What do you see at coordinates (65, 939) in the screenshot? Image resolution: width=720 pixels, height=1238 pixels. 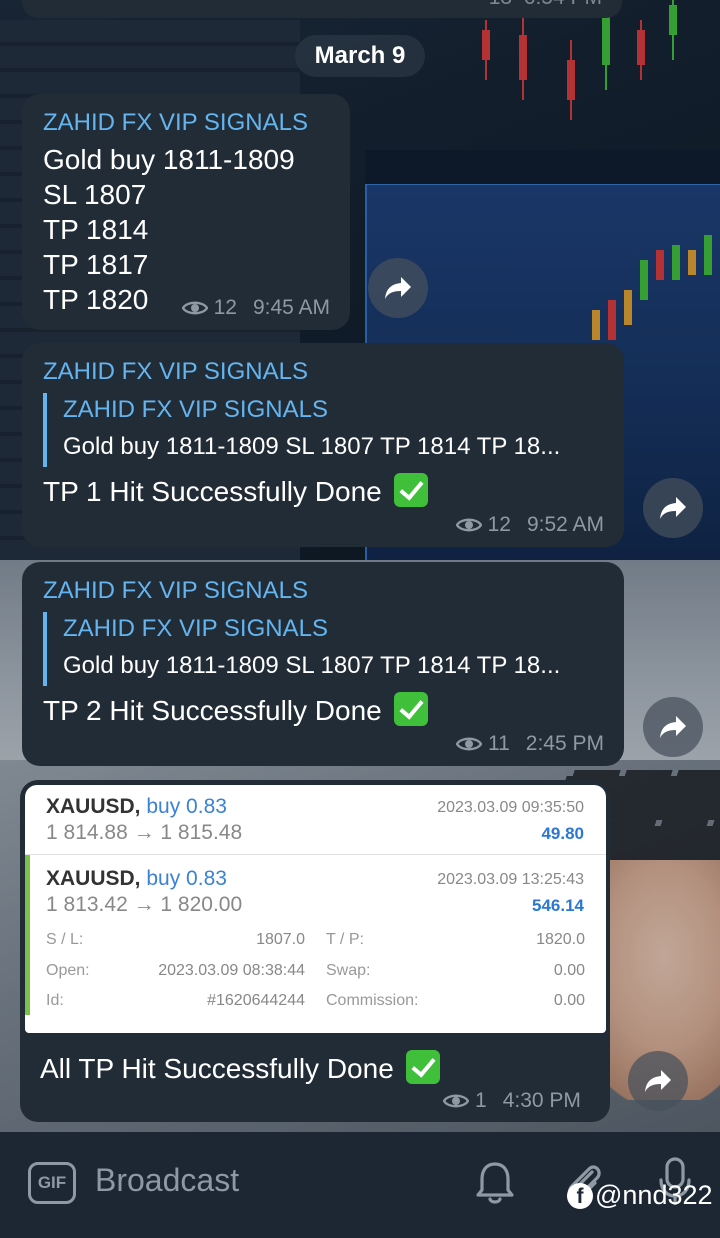 I see `sl-label: S / L:` at bounding box center [65, 939].